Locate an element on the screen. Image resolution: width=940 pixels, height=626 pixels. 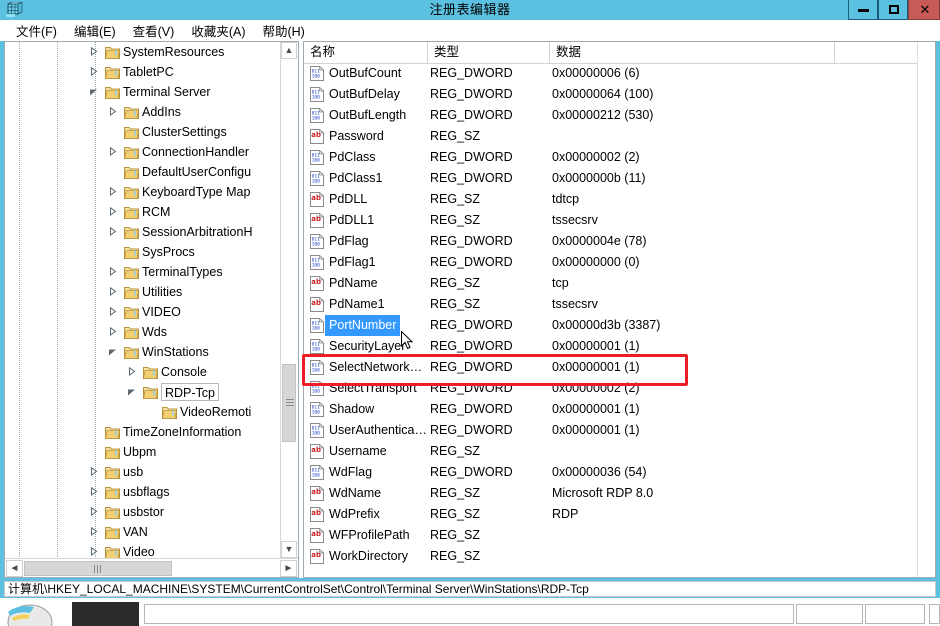
tree-item-videoremoti: VideoRemoti is located at coordinates (143, 412).